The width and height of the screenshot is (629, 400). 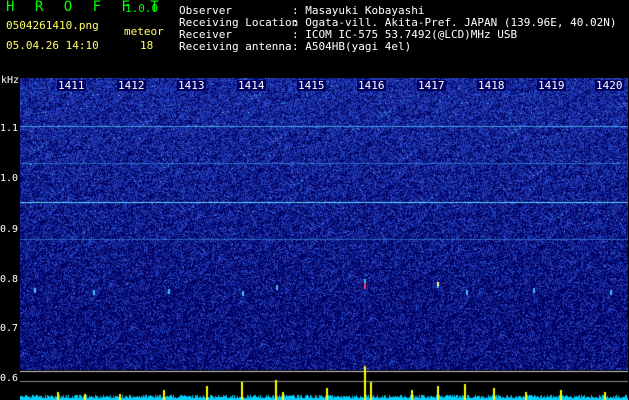 I want to click on x-tick-1417: 1417, so click(x=431, y=85).